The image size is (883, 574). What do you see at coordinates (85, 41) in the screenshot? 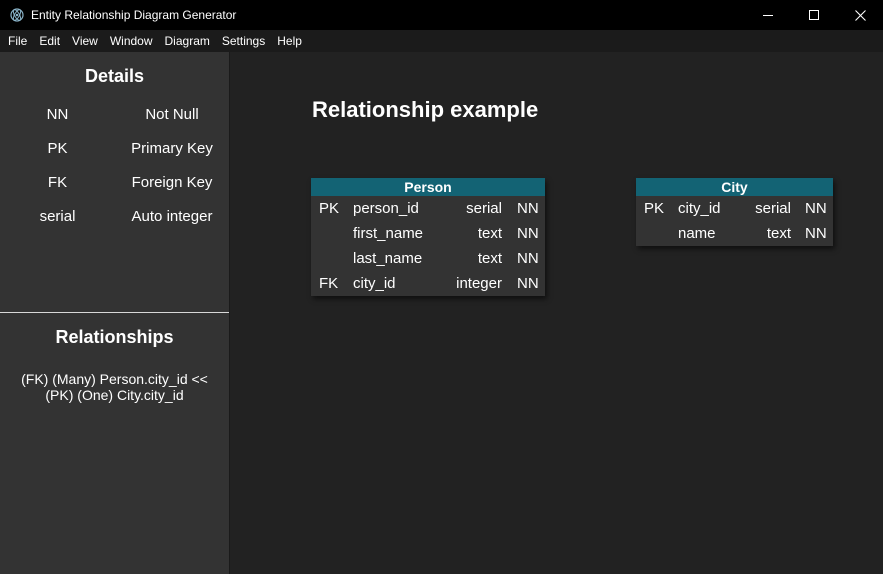
I see `menu-view: View` at bounding box center [85, 41].